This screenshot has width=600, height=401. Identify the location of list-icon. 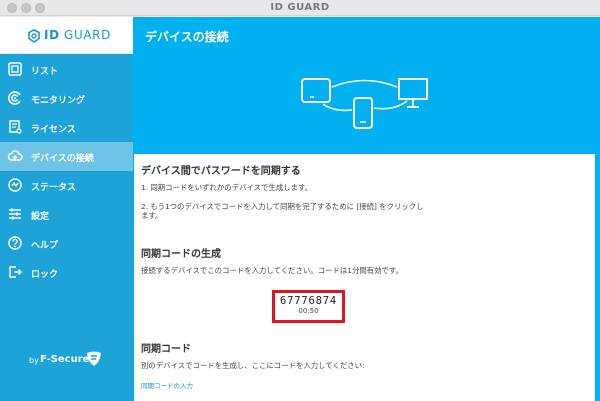
(15, 69).